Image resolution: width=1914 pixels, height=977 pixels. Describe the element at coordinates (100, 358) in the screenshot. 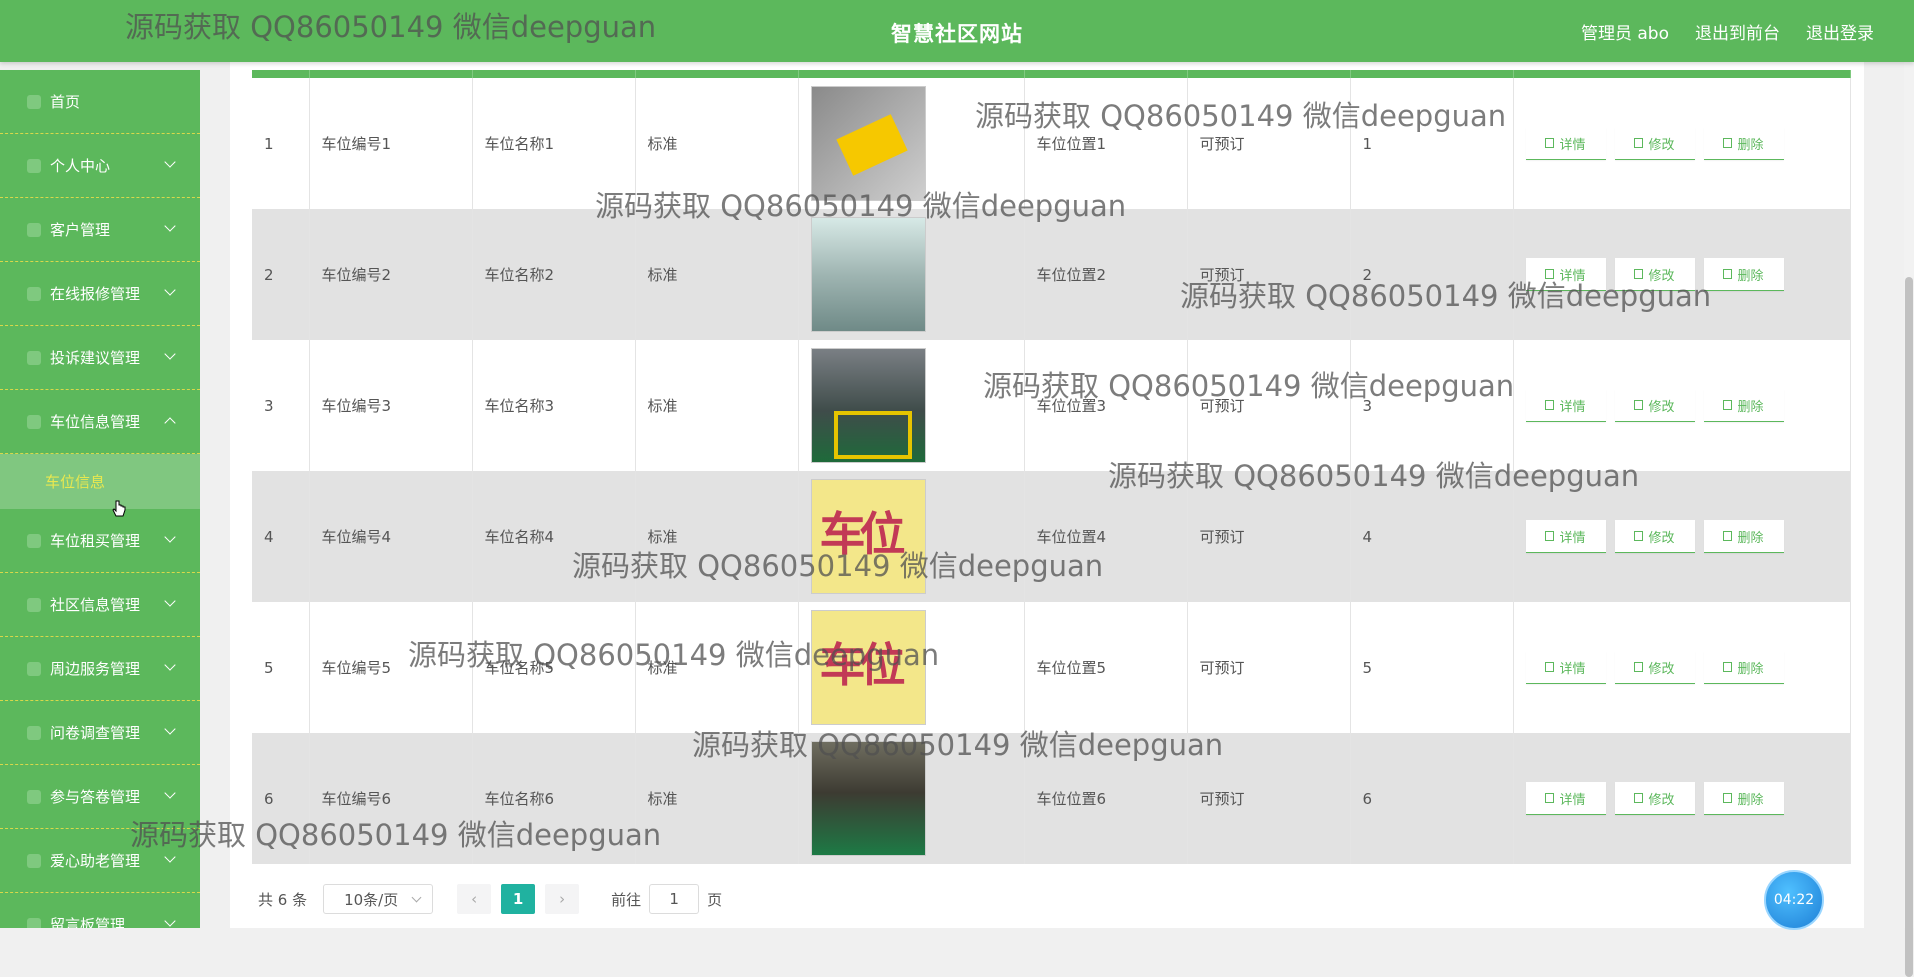

I see `sidebar-item: 投诉建议管理` at that location.